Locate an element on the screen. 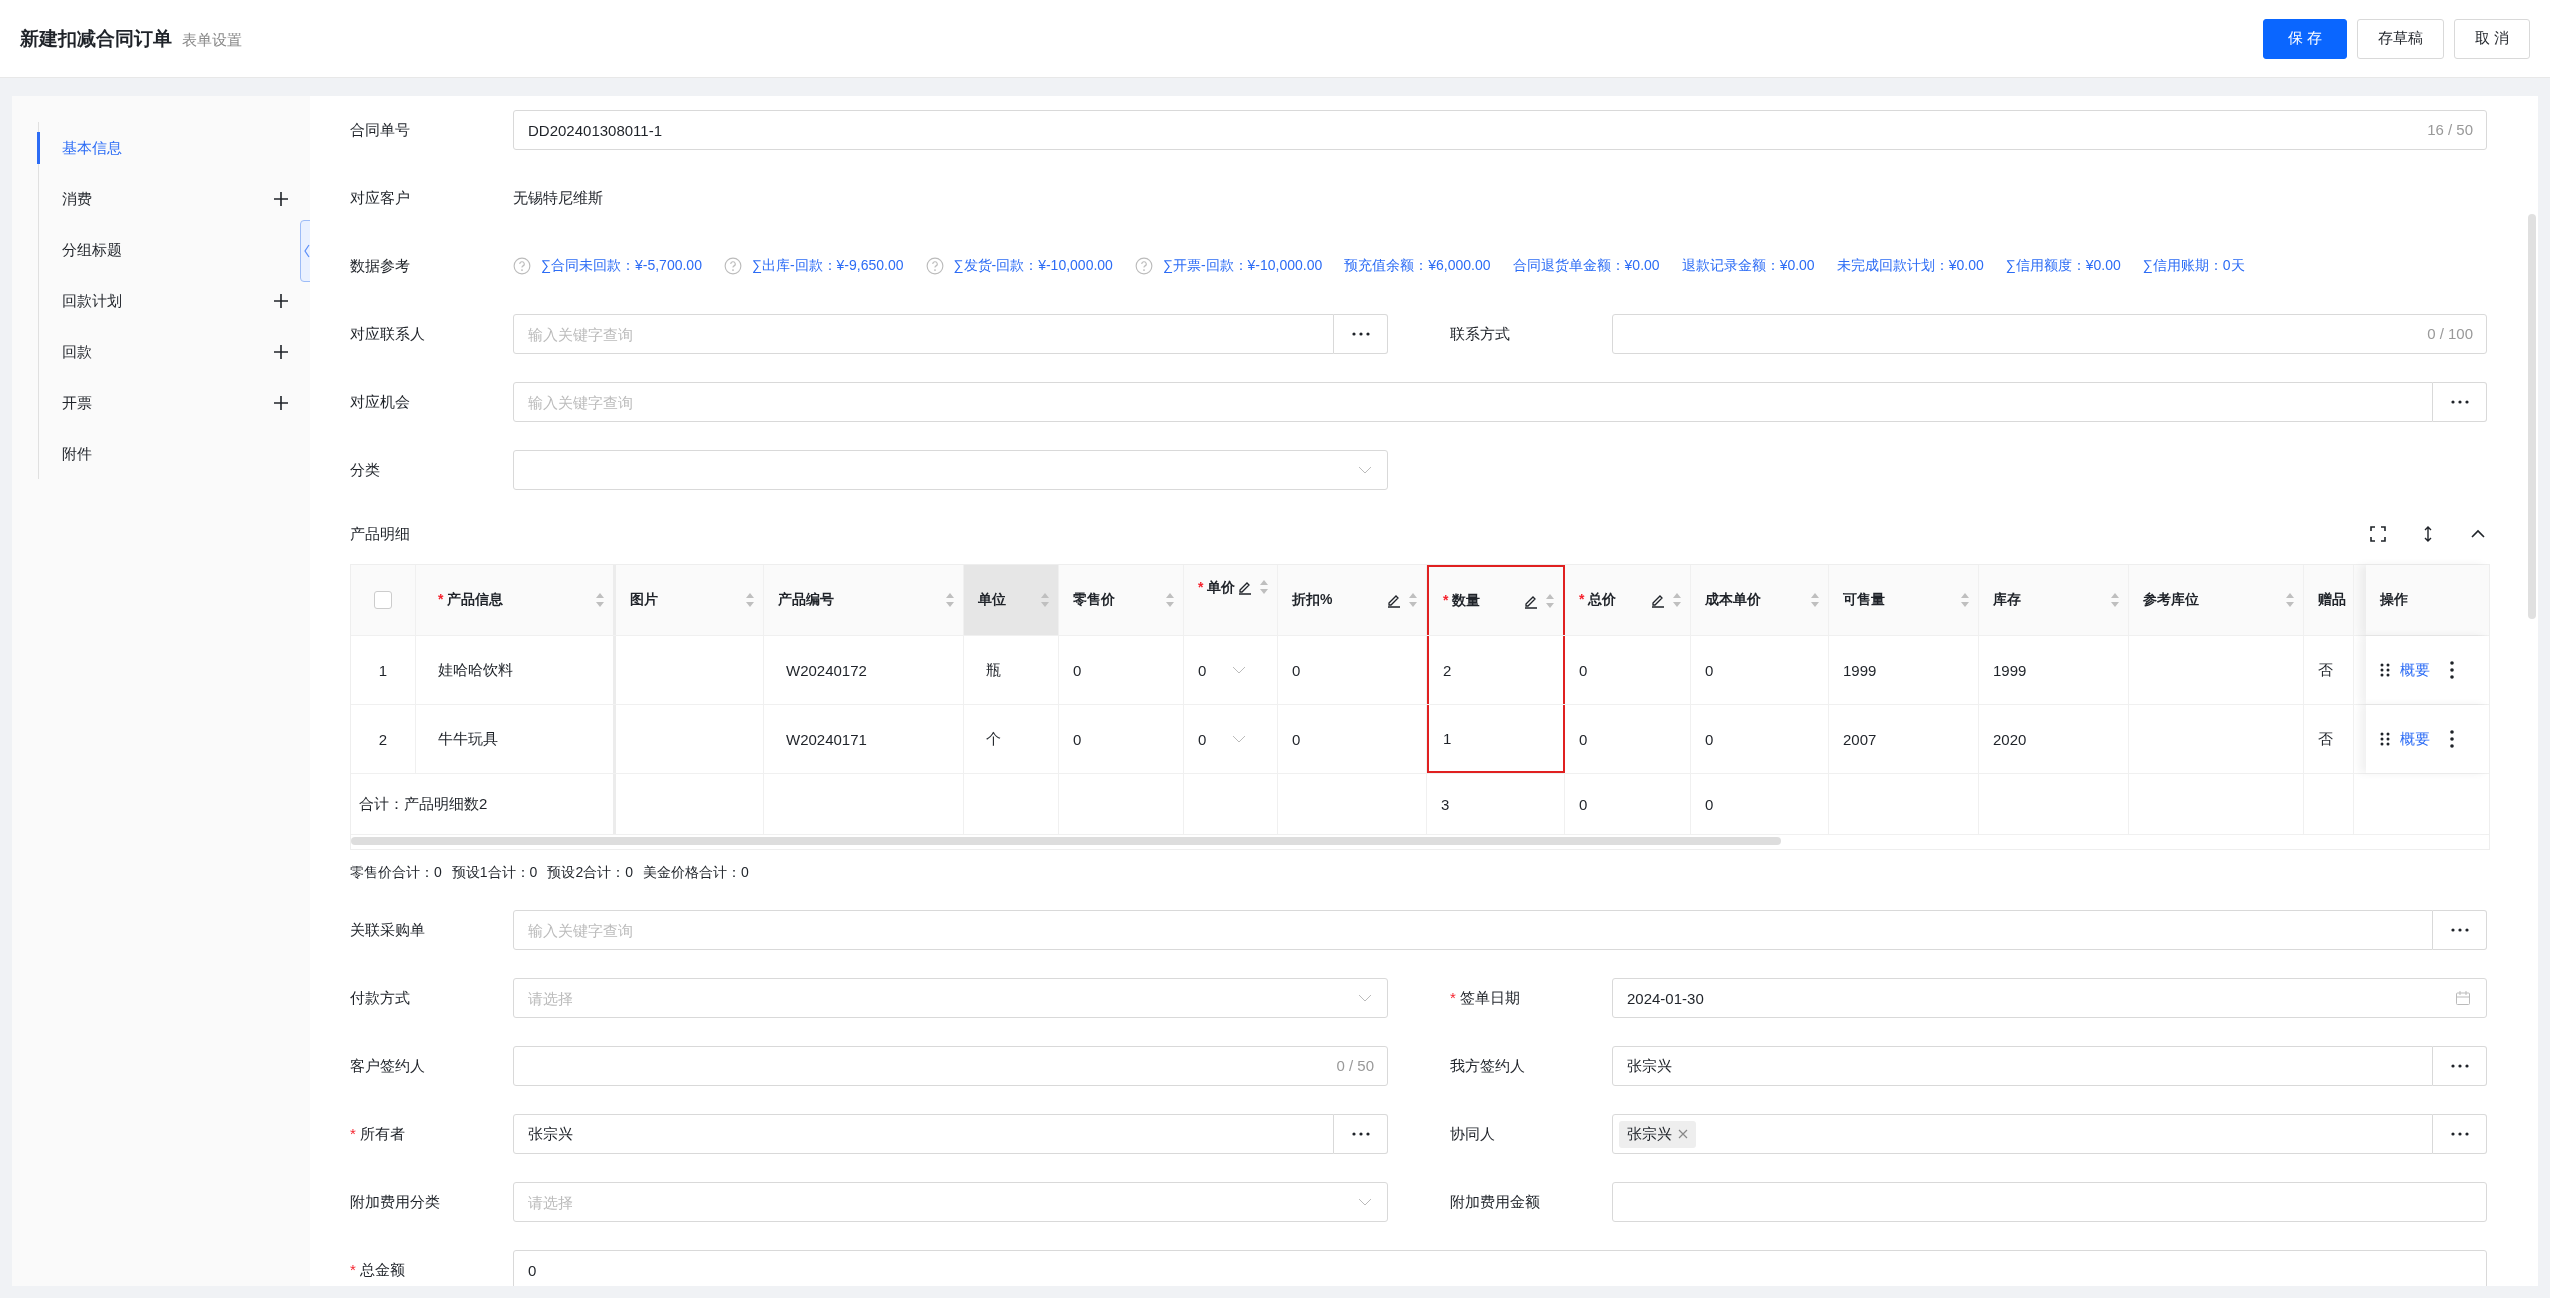 Image resolution: width=2550 pixels, height=1298 pixels. reference-link: ∑发货-回款：¥-10,000.00 is located at coordinates (1033, 266).